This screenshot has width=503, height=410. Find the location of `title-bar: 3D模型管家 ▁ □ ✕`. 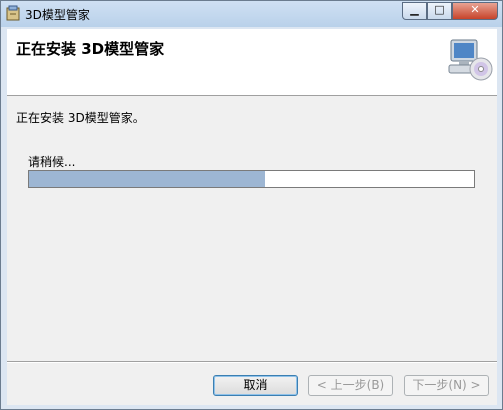

title-bar: 3D模型管家 ▁ □ ✕ is located at coordinates (251, 14).